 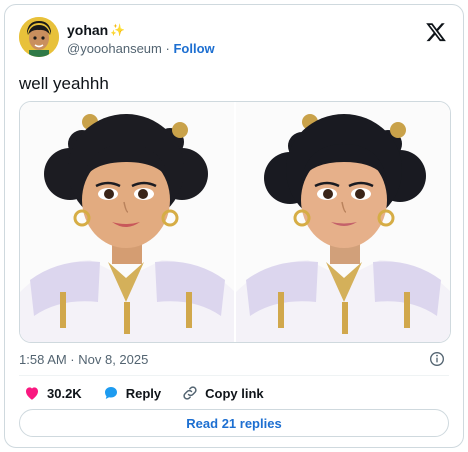 I want to click on timestamp: 1:58 AM · Nov 8, 2025, so click(x=83, y=359).